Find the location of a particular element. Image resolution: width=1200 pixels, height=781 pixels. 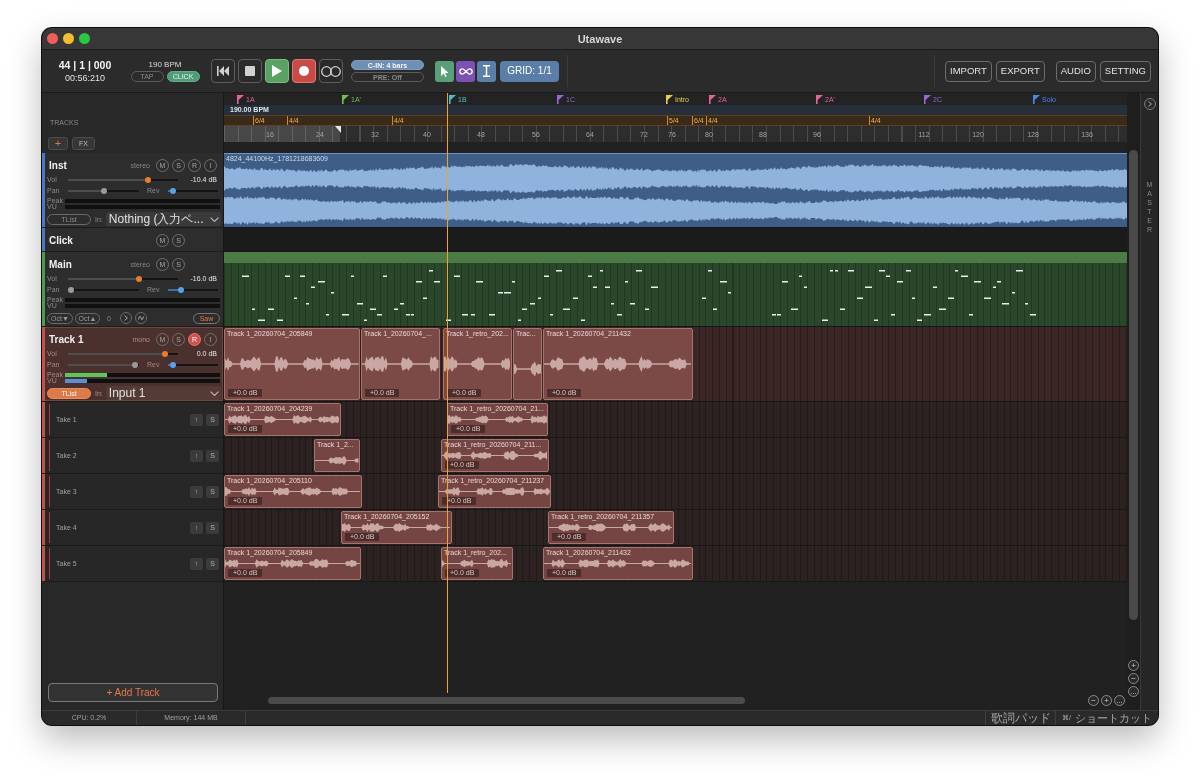

export-button: EXPORT is located at coordinates (1020, 71).